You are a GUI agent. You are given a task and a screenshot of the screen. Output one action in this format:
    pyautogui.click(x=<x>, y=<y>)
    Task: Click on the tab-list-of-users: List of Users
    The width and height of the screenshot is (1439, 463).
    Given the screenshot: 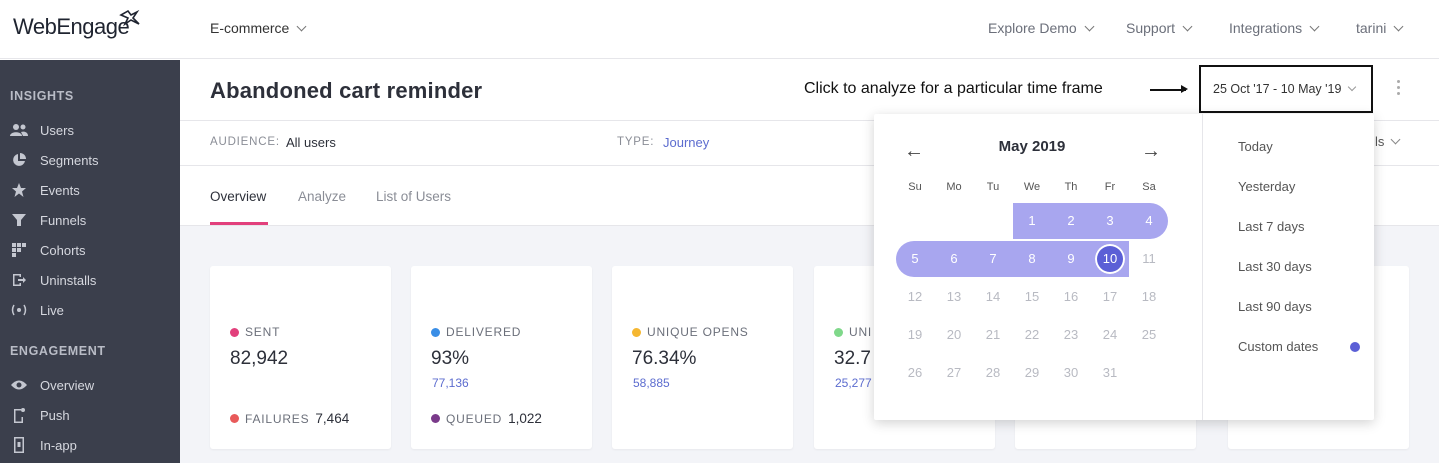 What is the action you would take?
    pyautogui.click(x=413, y=196)
    